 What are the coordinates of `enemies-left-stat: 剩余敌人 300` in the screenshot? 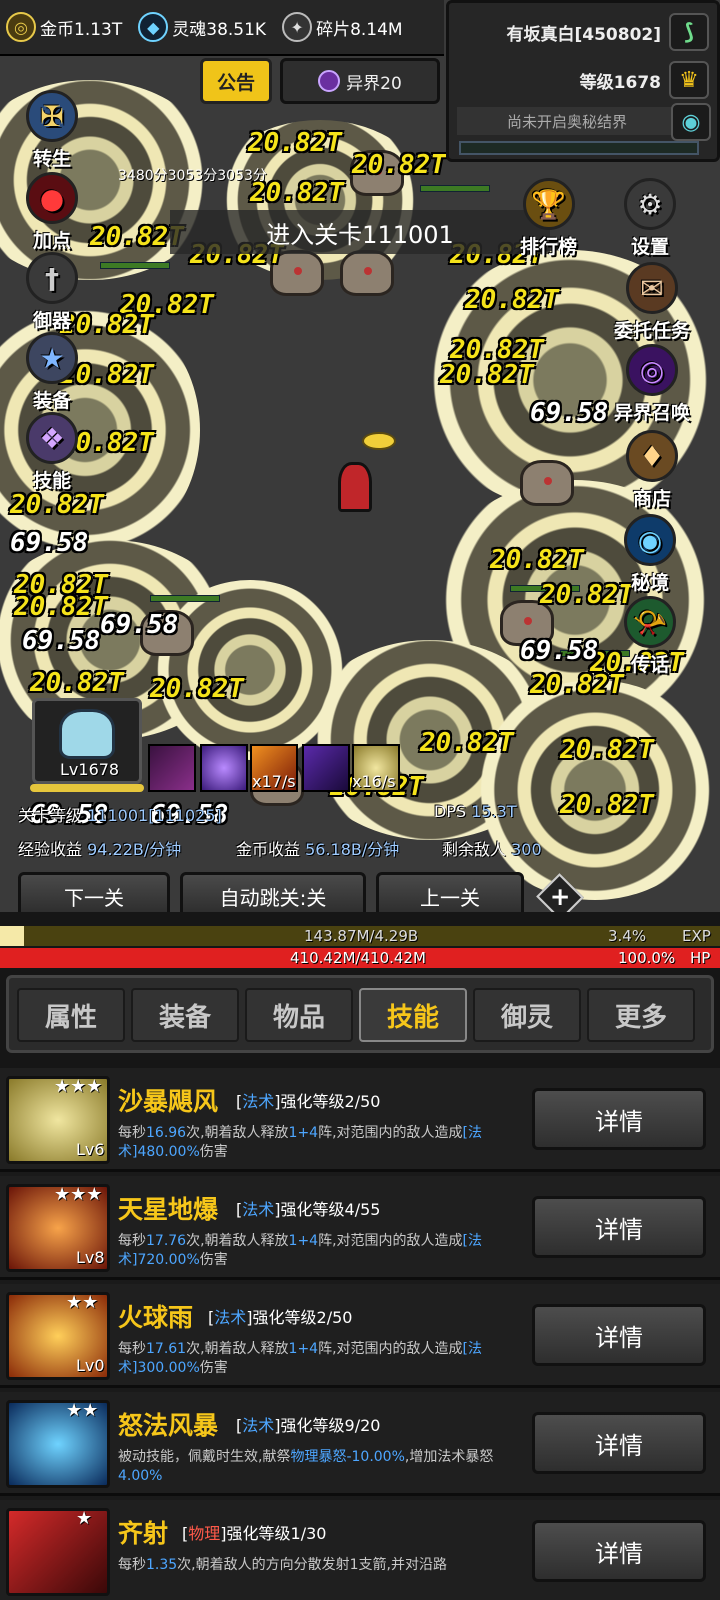 It's located at (492, 848).